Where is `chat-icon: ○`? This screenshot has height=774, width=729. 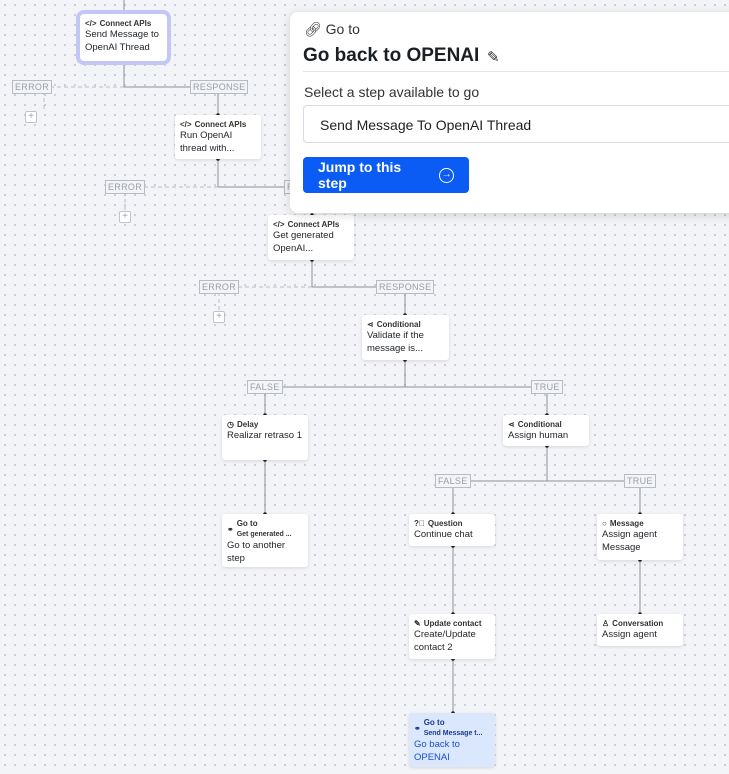 chat-icon: ○ is located at coordinates (604, 523).